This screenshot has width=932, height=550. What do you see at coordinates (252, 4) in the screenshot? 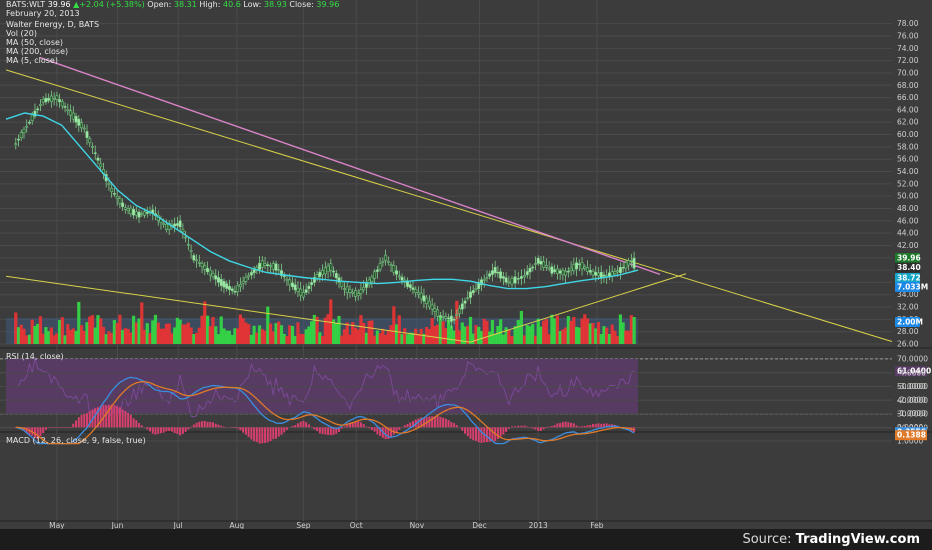
I see `low-label: Low:` at bounding box center [252, 4].